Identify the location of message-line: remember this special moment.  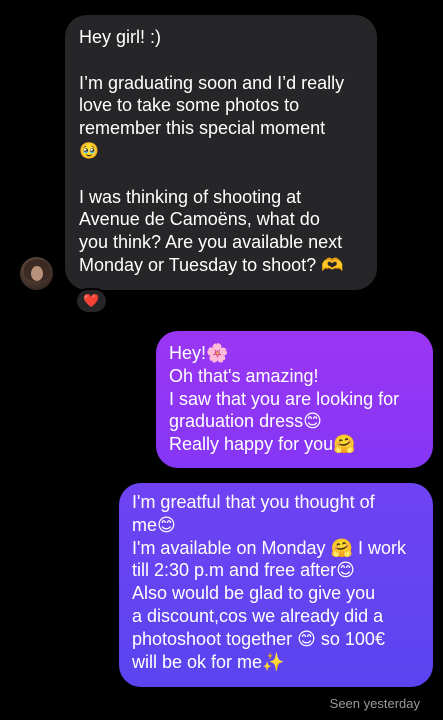
(202, 128).